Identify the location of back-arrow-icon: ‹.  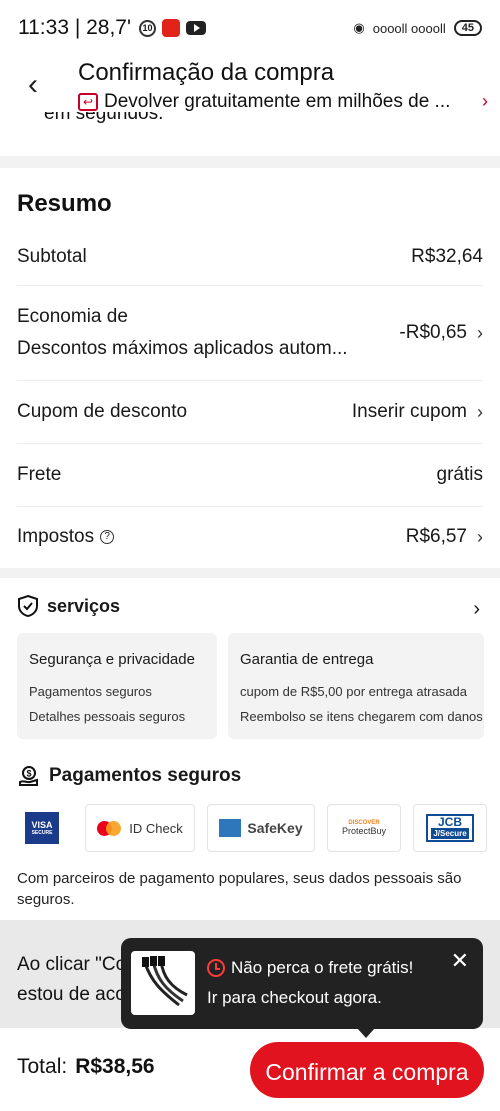
(33, 85).